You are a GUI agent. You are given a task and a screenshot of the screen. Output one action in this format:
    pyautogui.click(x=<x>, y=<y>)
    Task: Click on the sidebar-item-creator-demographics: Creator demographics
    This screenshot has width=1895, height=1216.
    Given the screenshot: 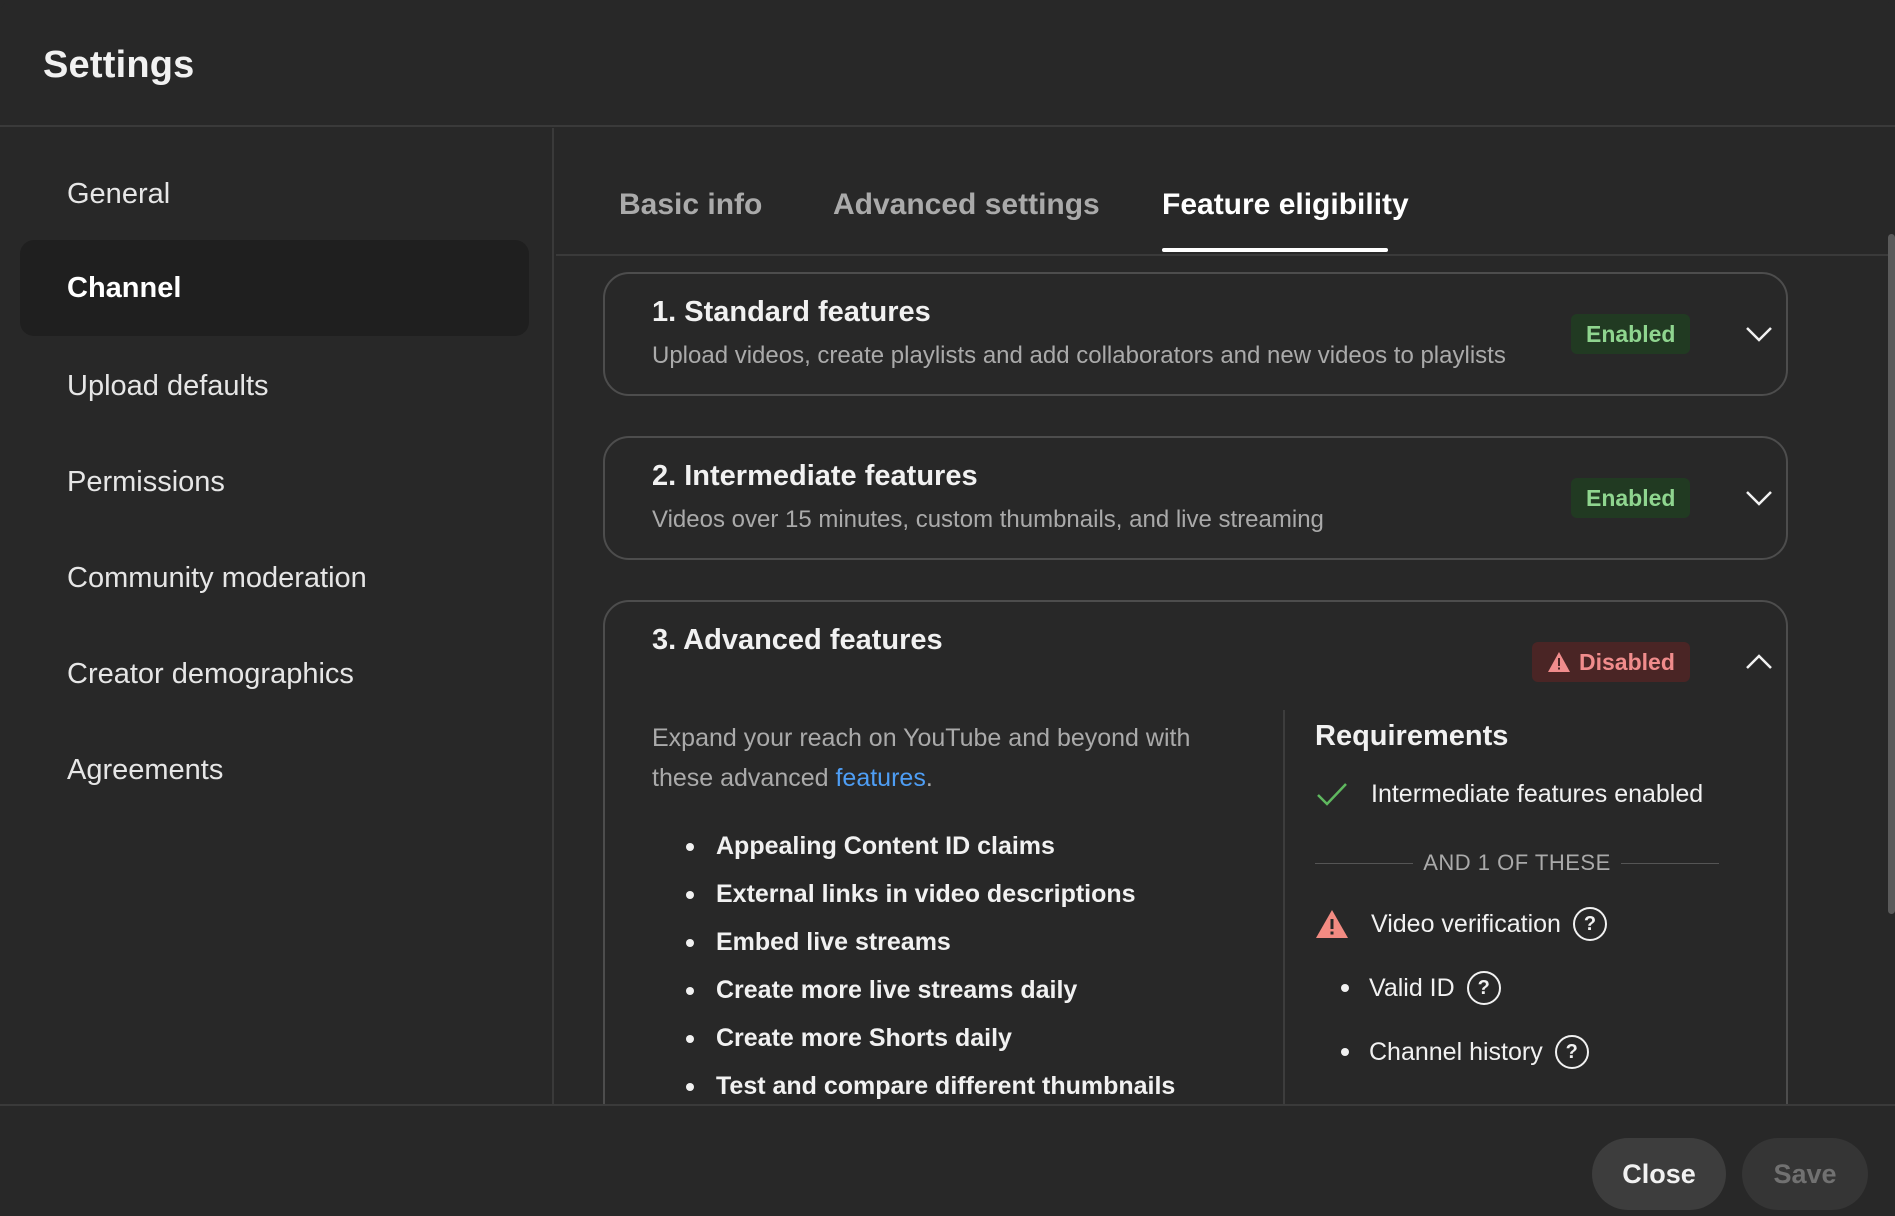 What is the action you would take?
    pyautogui.click(x=274, y=674)
    